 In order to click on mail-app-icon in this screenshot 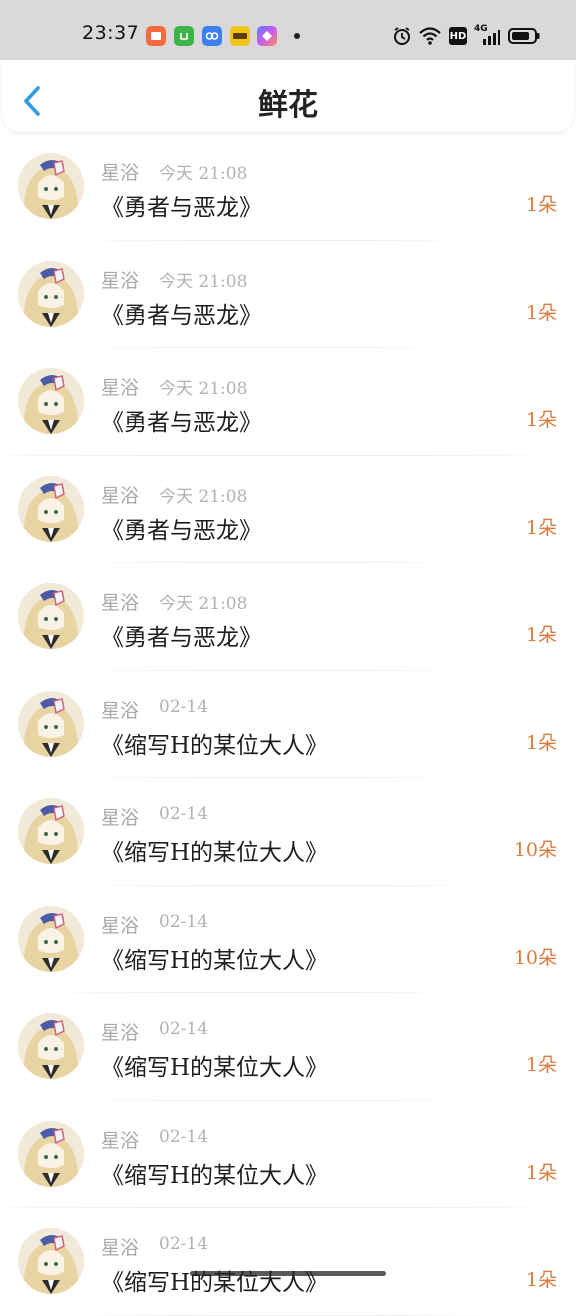, I will do `click(156, 36)`.